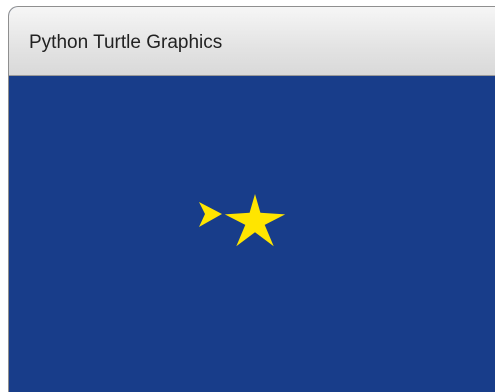  Describe the element at coordinates (126, 42) in the screenshot. I see `window-title: Python Turtle Graphics` at that location.